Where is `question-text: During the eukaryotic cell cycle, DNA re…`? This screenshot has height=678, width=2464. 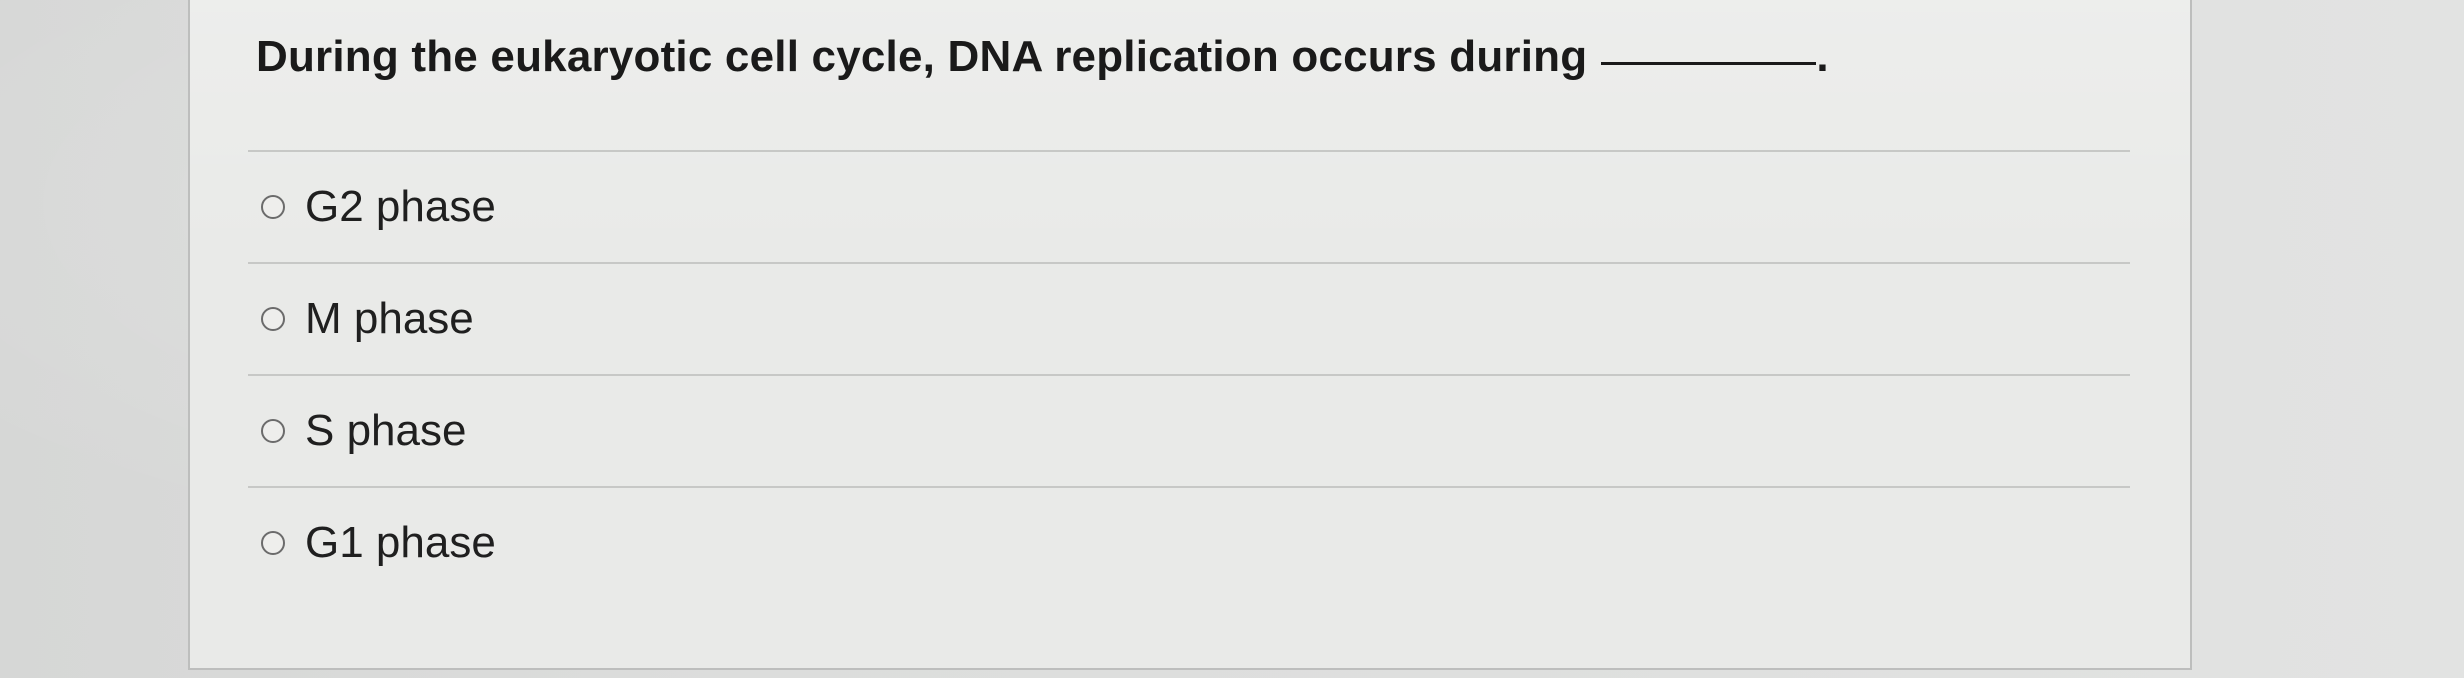 question-text: During the eukaryotic cell cycle, DNA re… is located at coordinates (922, 56).